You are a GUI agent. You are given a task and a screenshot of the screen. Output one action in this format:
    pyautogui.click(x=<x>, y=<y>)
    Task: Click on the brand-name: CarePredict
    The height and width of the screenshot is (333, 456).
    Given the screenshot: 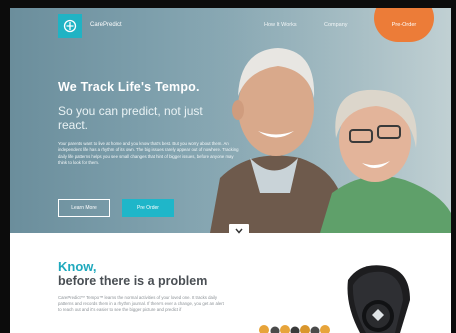 What is the action you would take?
    pyautogui.click(x=106, y=25)
    